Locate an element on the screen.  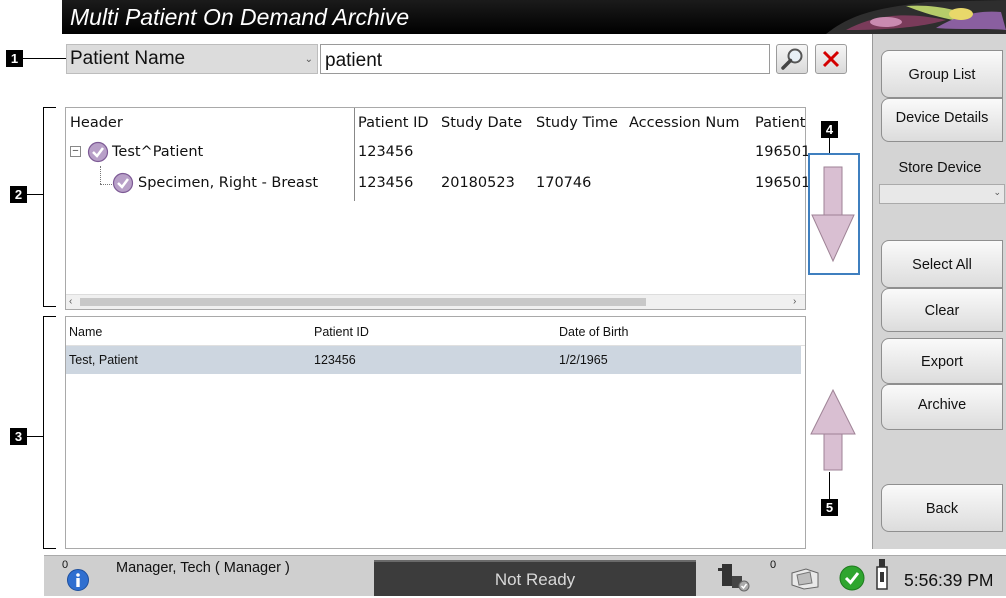
current-user: Manager, Tech ( Manager ) is located at coordinates (203, 568).